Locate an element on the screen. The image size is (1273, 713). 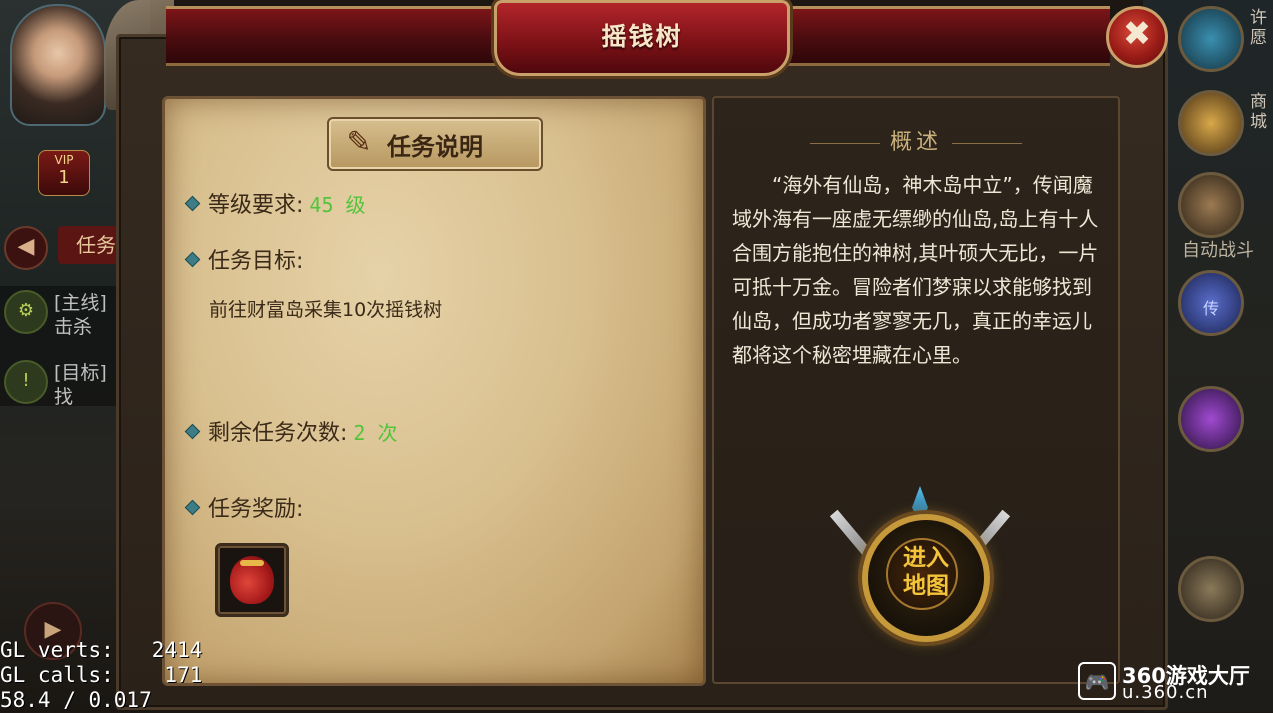
task-reward-row: 任务奖励: is located at coordinates (244, 507).